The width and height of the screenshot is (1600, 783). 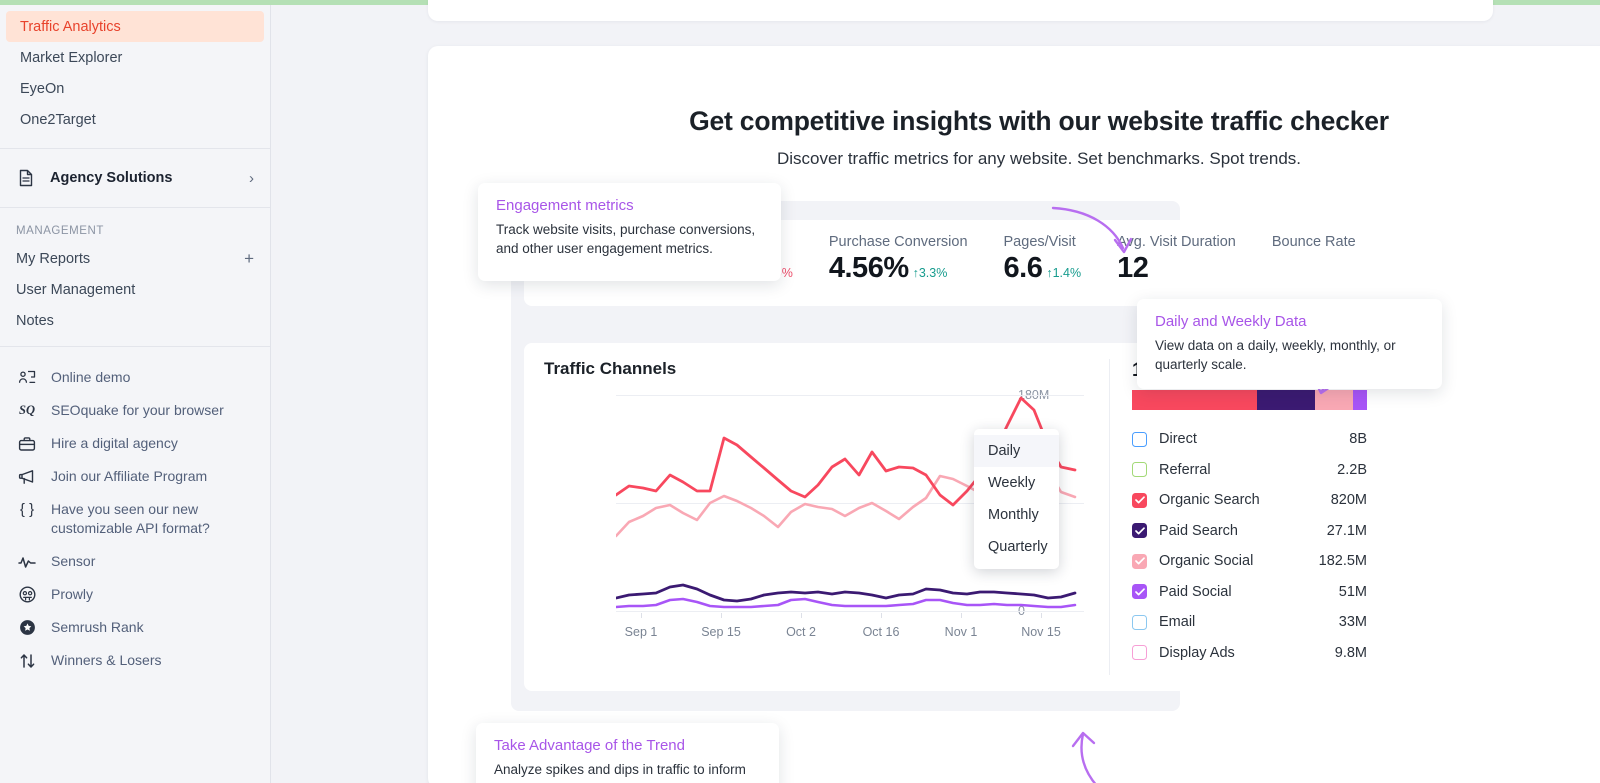 I want to click on sidebar-item-eyeon: EyeOn, so click(x=135, y=88).